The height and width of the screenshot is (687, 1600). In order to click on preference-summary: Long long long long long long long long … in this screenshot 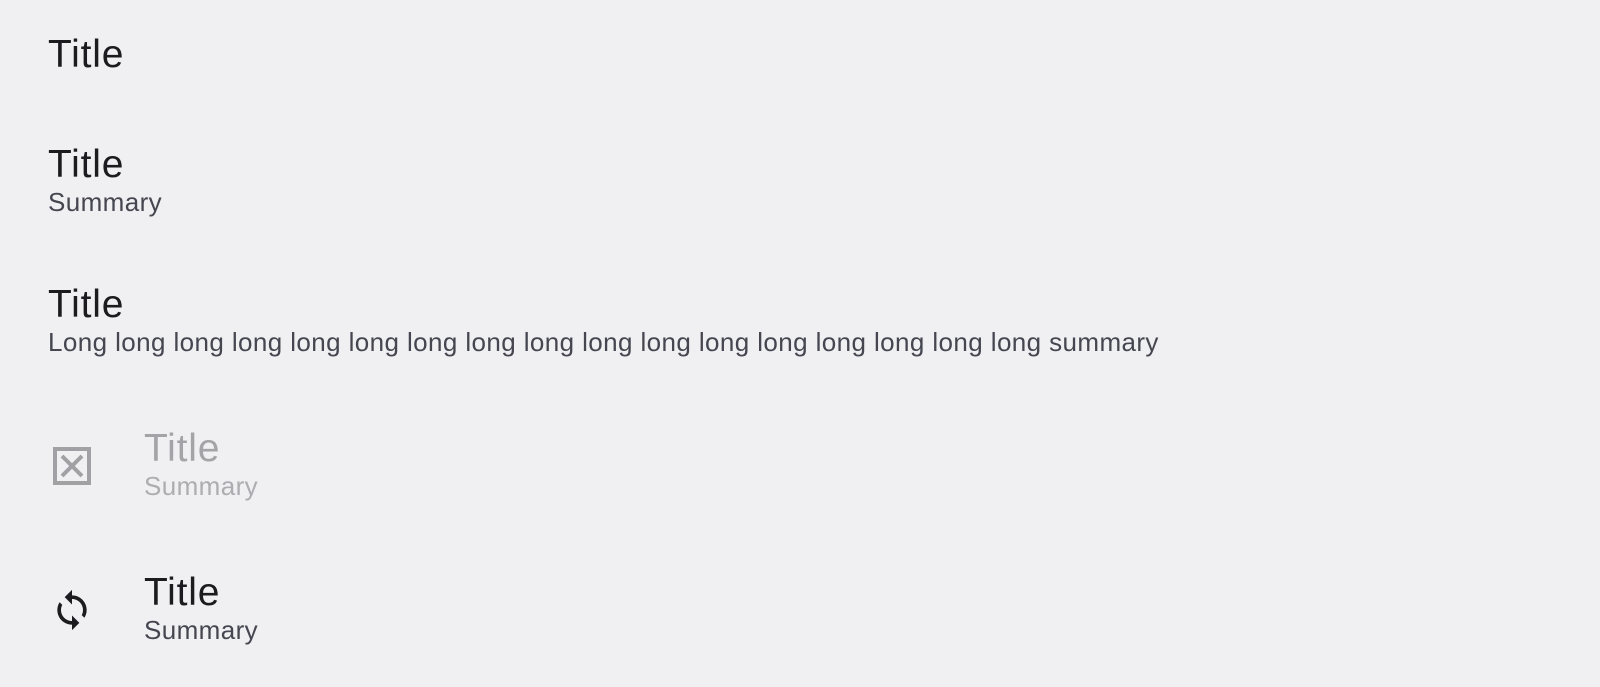, I will do `click(603, 342)`.